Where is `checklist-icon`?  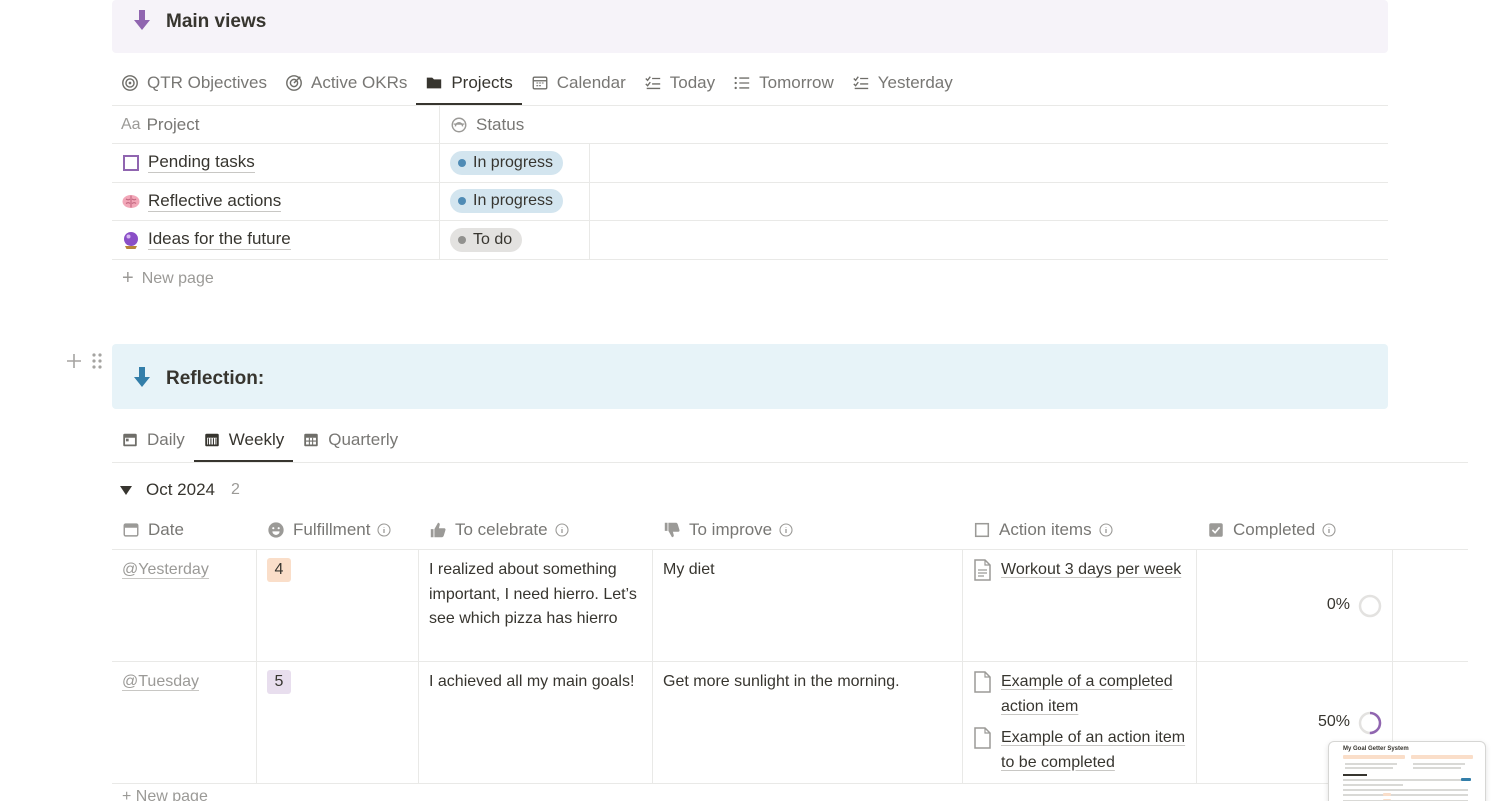
checklist-icon is located at coordinates (860, 83).